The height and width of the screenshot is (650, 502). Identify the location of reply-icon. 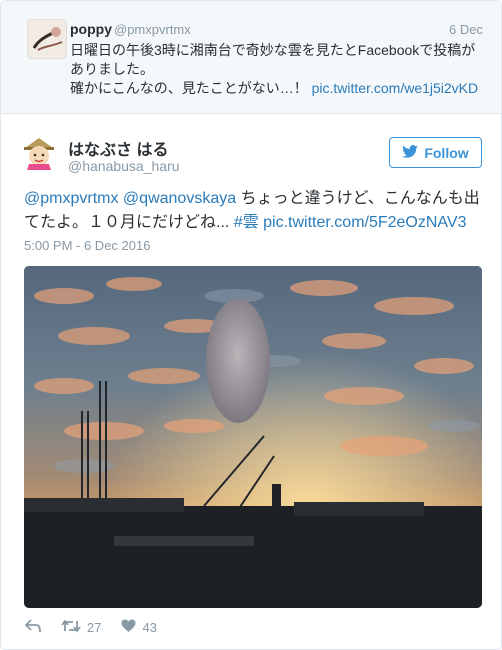
(32, 627).